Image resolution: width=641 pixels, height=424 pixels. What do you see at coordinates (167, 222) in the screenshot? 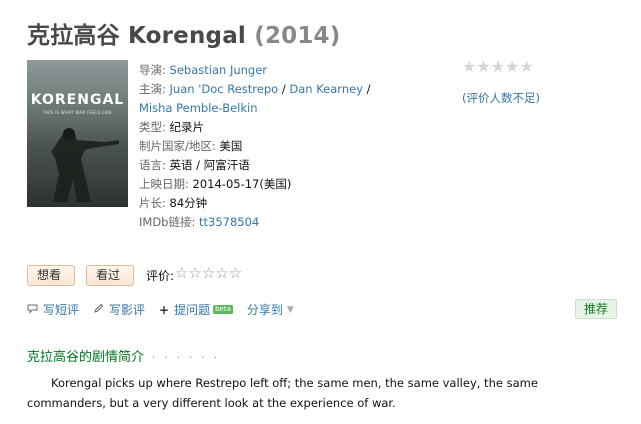
I see `imdb-label: IMDb链接:` at bounding box center [167, 222].